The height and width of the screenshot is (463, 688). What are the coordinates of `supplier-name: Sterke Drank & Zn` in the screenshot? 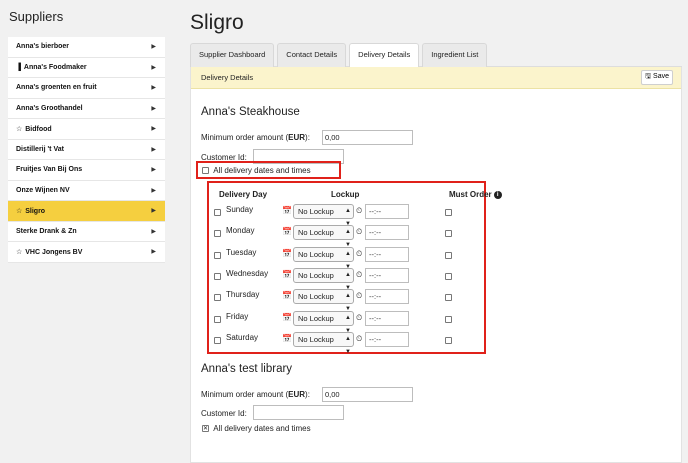 It's located at (46, 231).